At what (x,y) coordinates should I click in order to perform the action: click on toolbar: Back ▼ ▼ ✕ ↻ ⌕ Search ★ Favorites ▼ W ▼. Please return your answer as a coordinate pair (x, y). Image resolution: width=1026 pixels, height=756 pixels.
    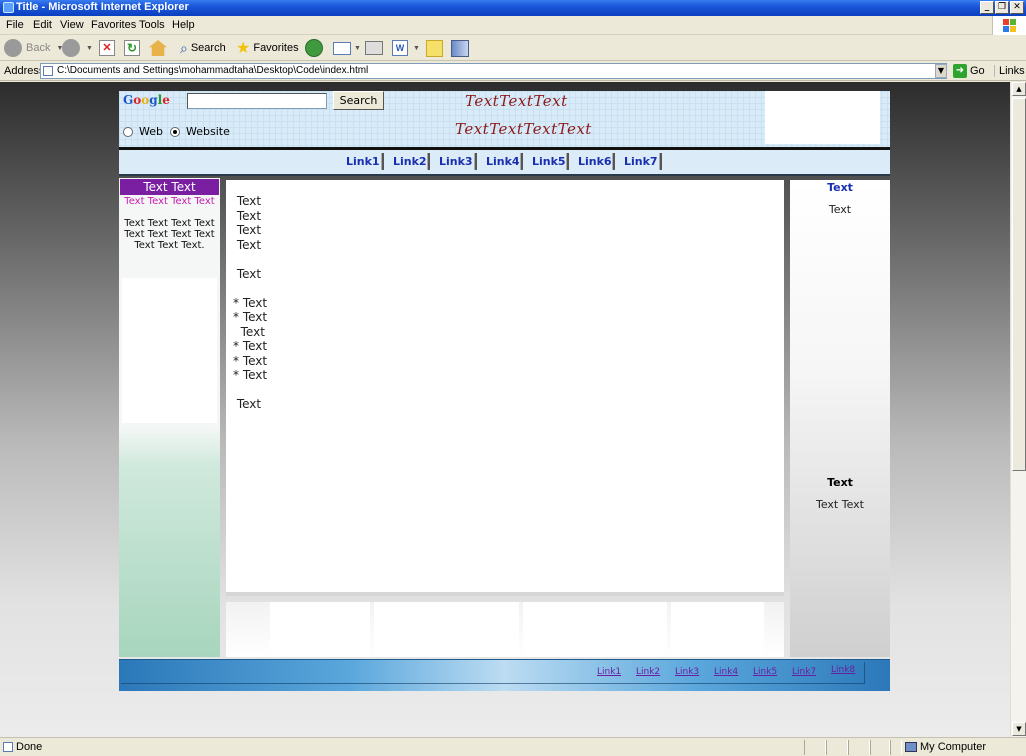
    Looking at the image, I should click on (513, 48).